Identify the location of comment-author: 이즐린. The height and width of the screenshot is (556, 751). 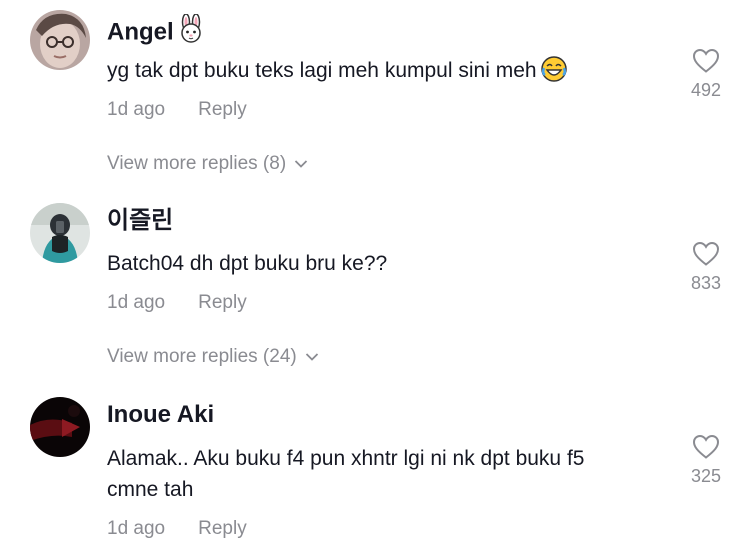
(140, 221).